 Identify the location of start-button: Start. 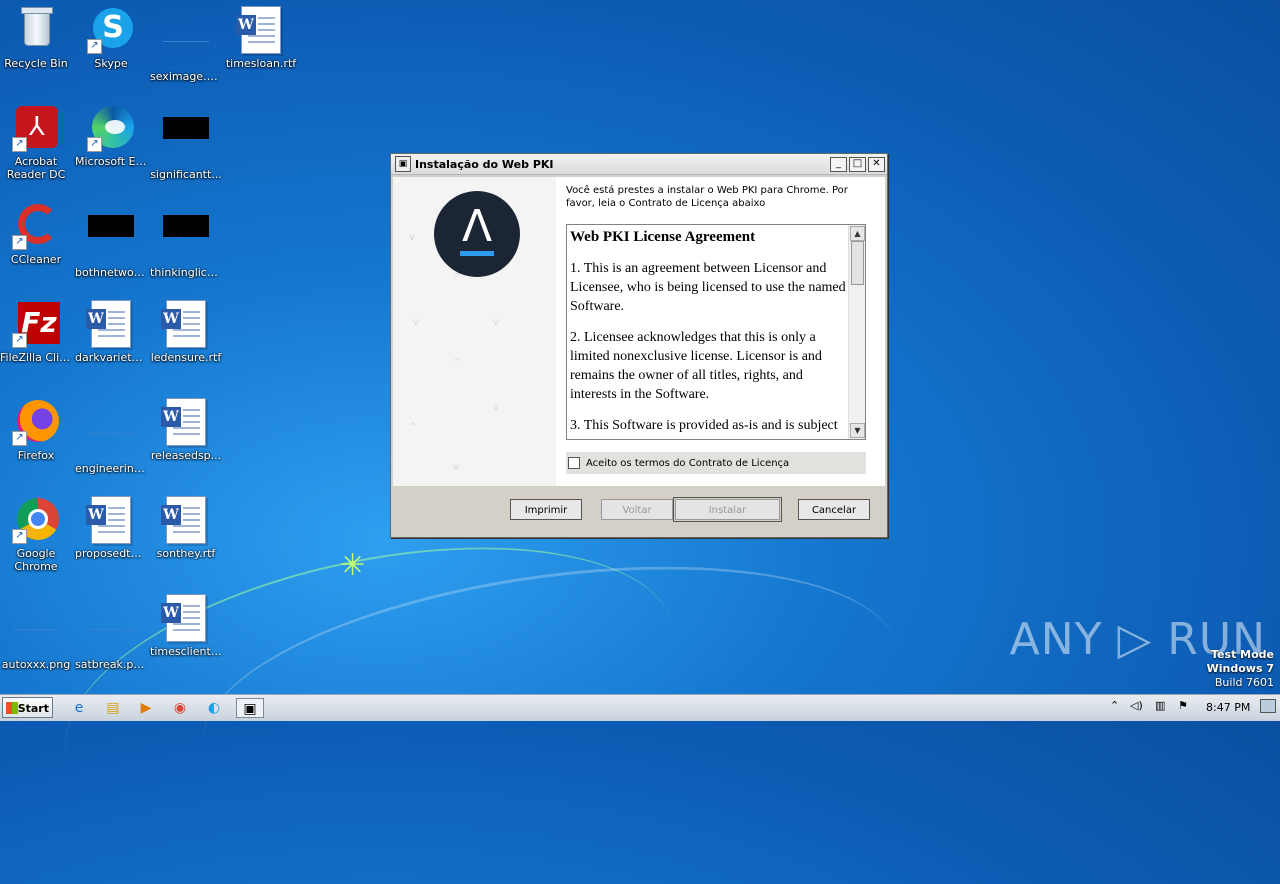
(27, 707).